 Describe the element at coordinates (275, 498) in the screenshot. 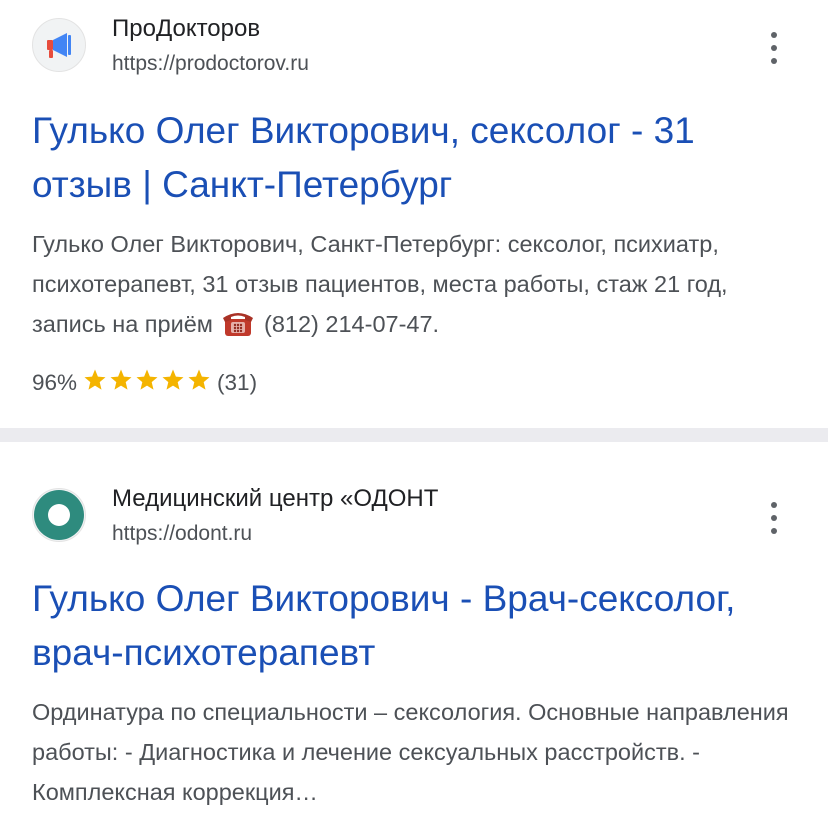

I see `site-name: Медицинский центр «ОДОНТ` at that location.